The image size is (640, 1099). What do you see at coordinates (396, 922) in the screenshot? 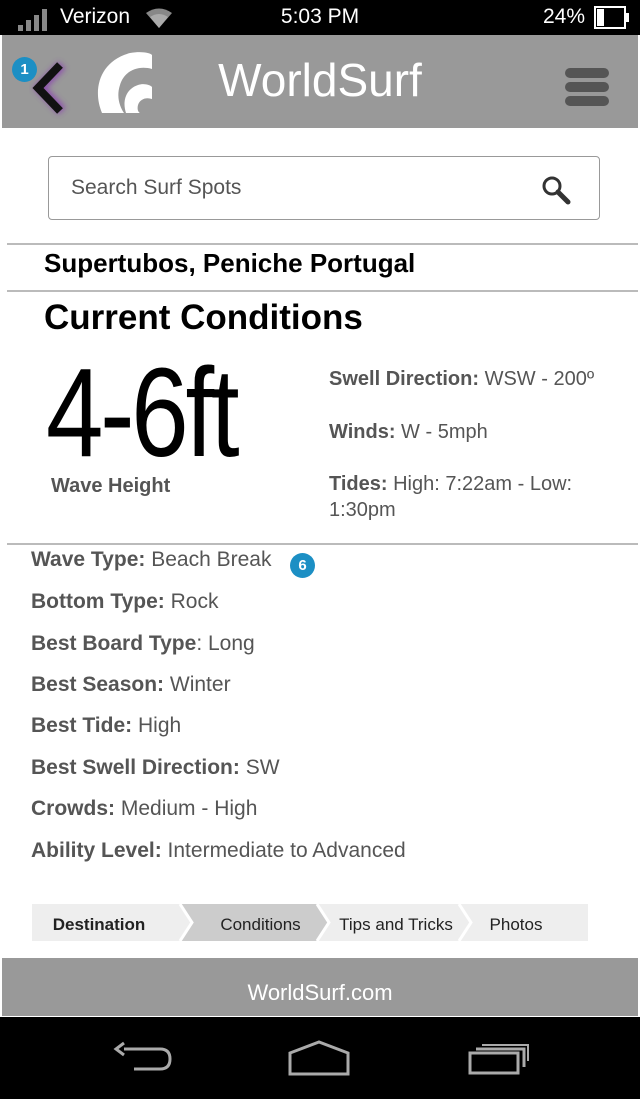
I see `tab-tips-and-tricks: Tips and Tricks` at bounding box center [396, 922].